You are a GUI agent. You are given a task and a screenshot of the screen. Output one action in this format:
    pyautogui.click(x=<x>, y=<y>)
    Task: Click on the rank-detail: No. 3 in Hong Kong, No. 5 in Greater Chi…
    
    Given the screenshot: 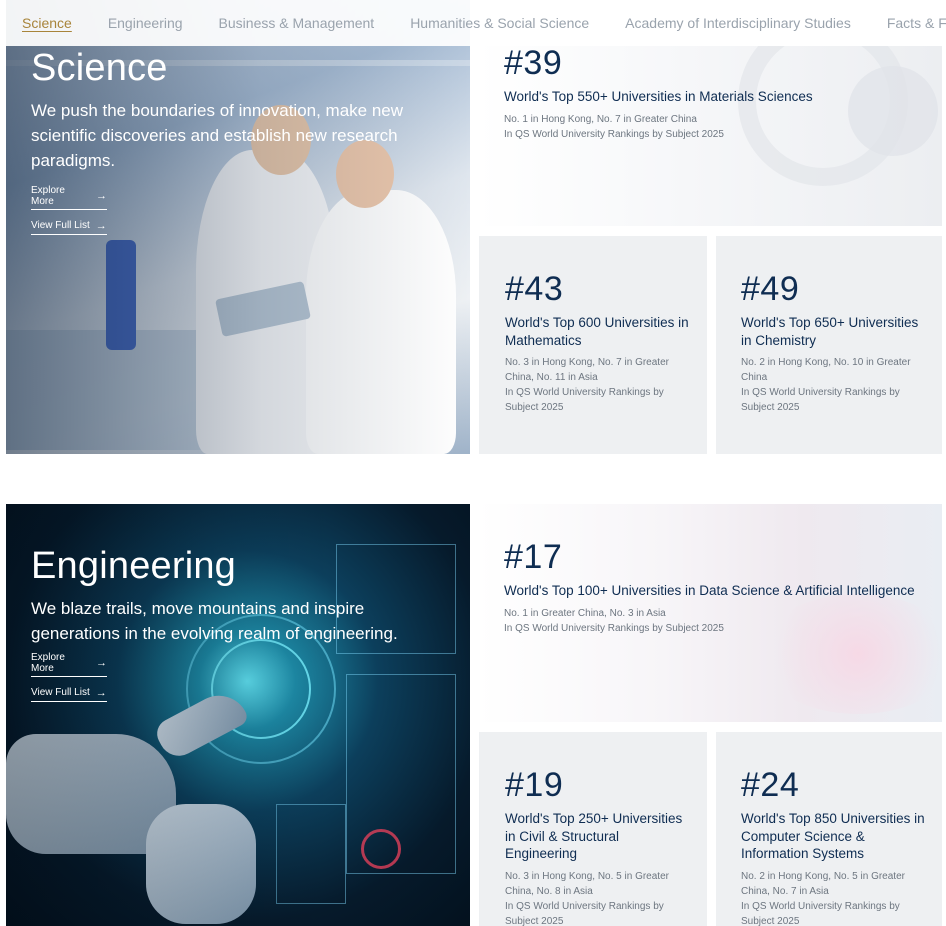 What is the action you would take?
    pyautogui.click(x=587, y=883)
    